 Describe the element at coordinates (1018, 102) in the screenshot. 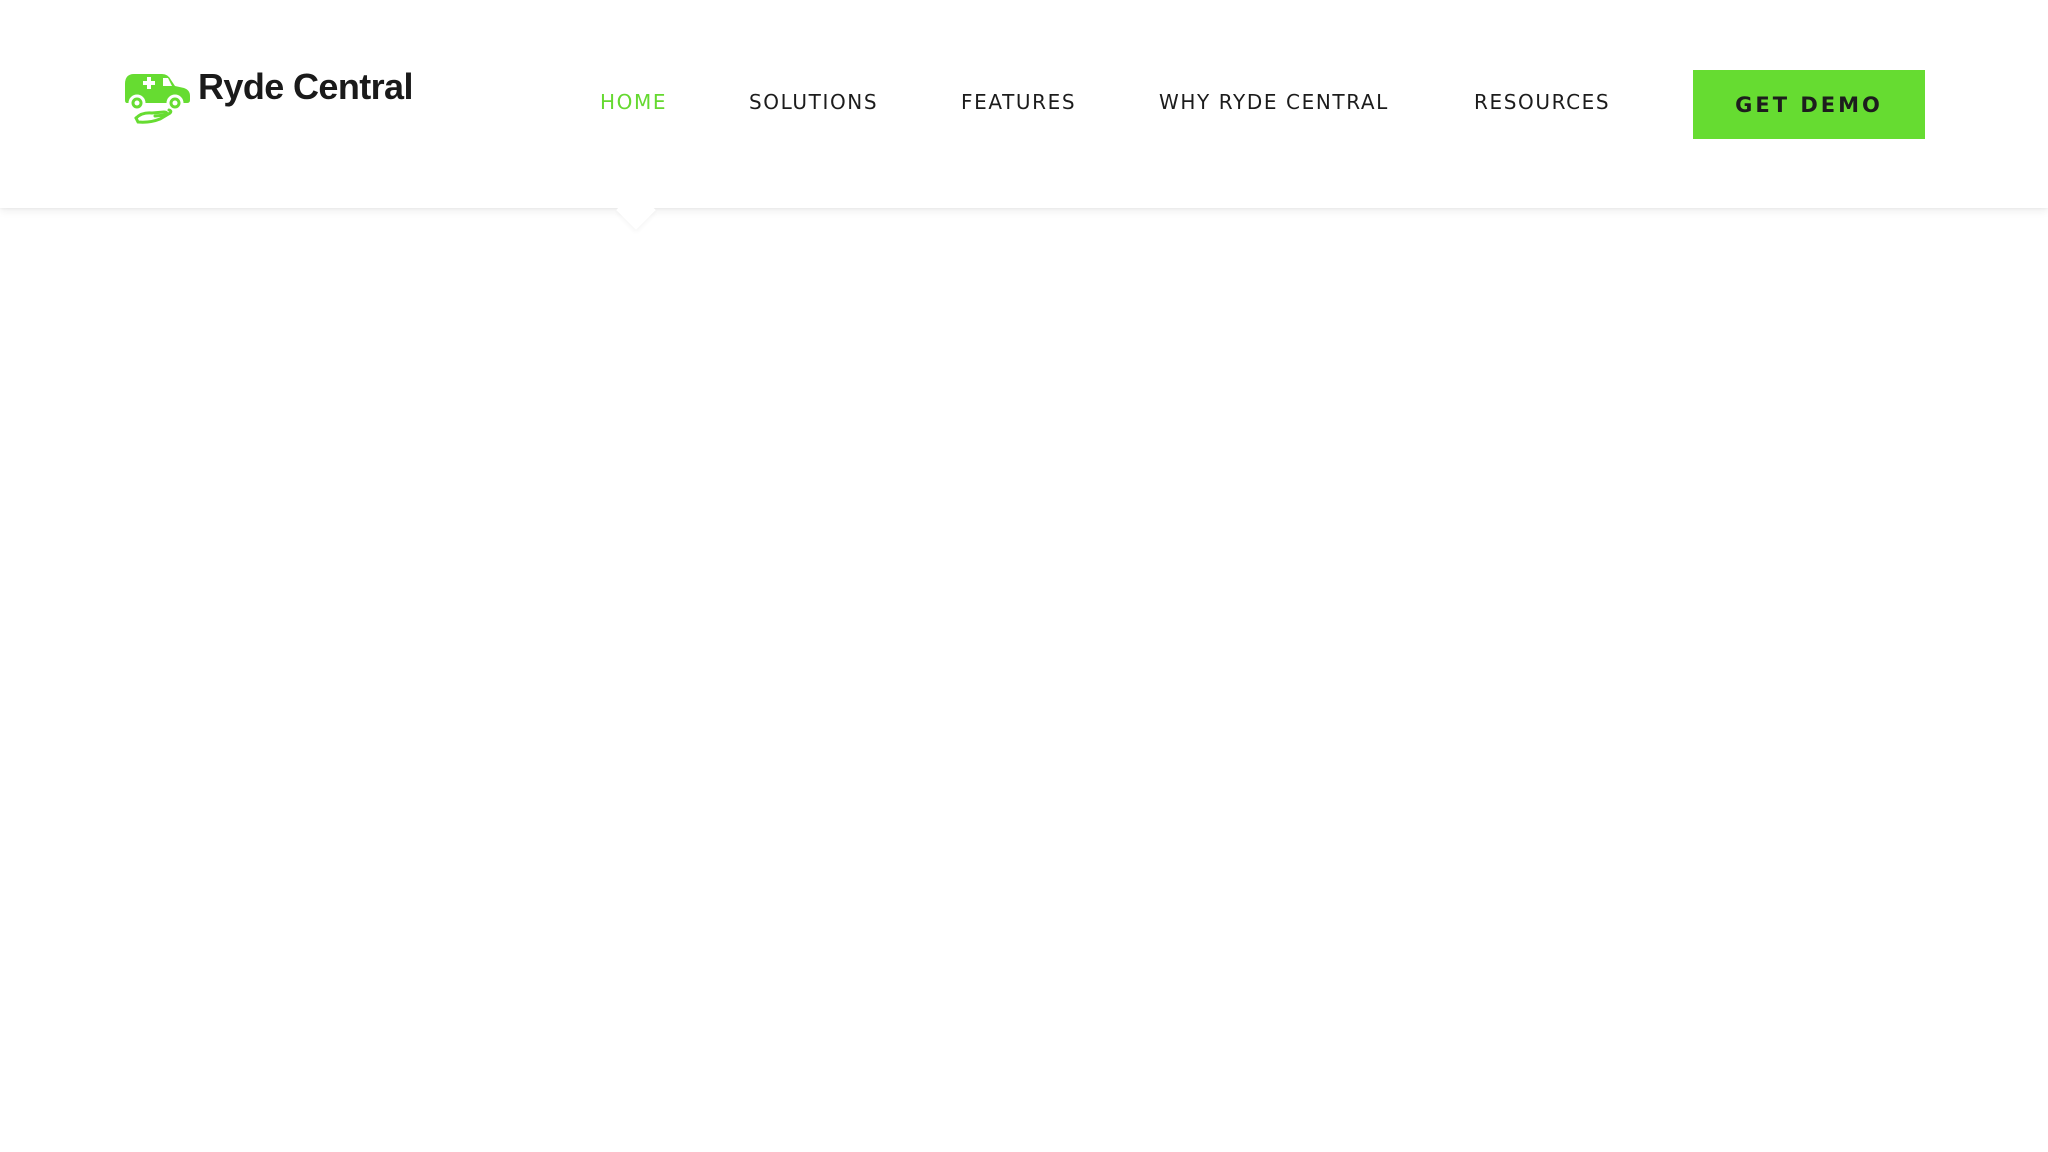

I see `nav-item-features: FEATURES` at that location.